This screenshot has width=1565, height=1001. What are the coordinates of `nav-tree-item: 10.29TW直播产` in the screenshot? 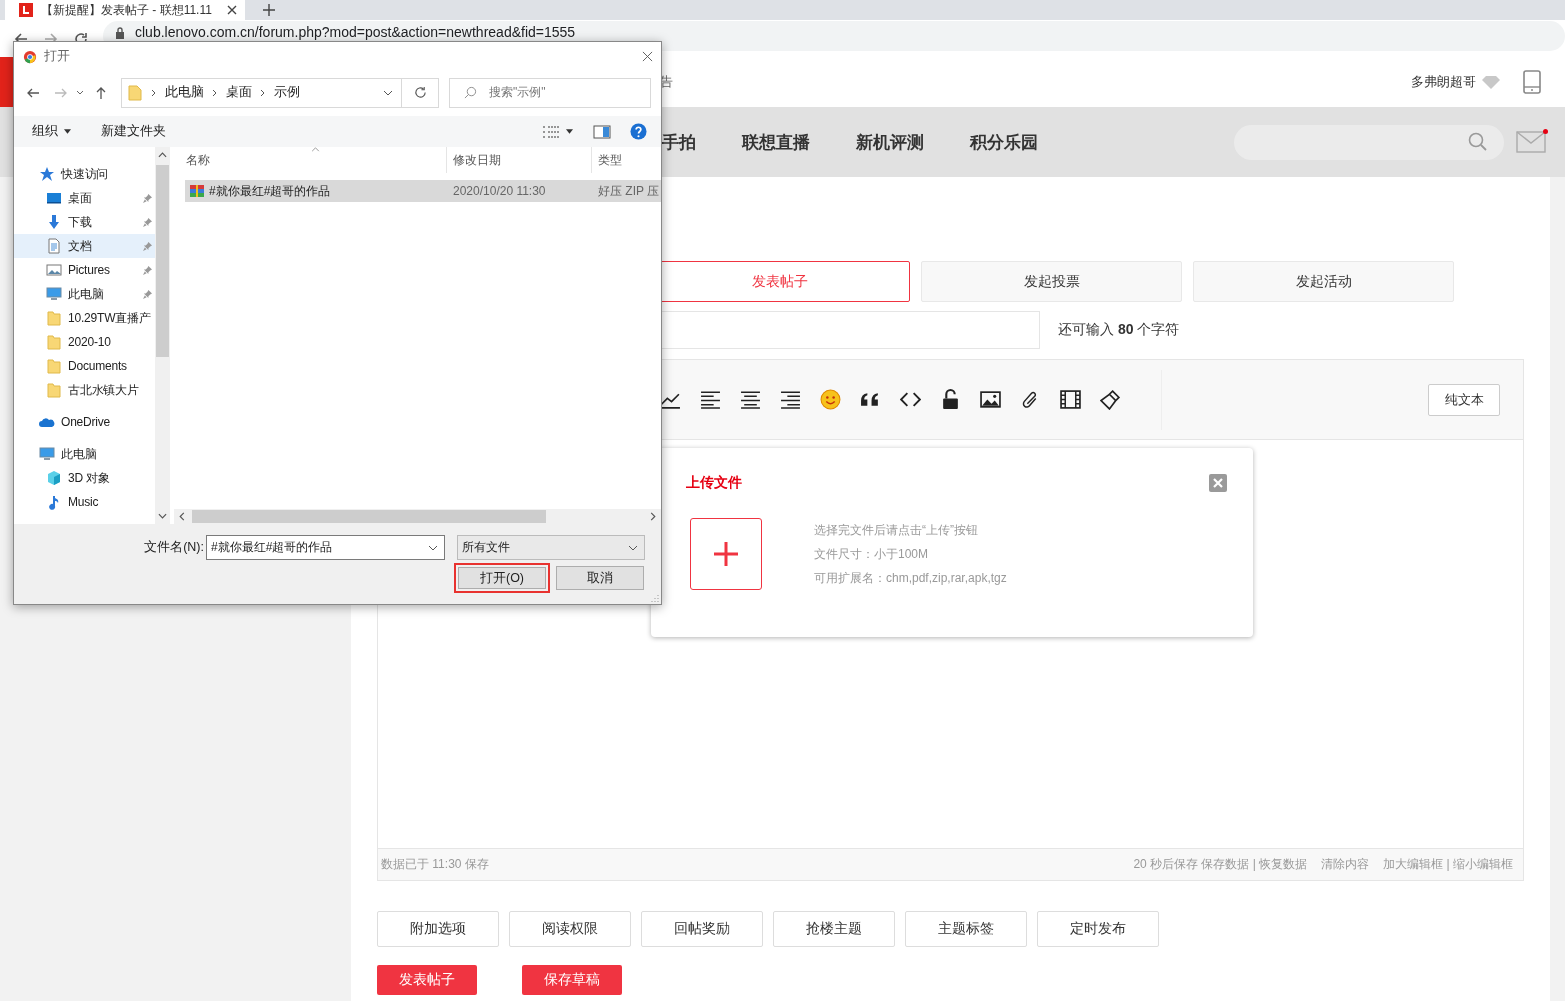 It's located at (84, 318).